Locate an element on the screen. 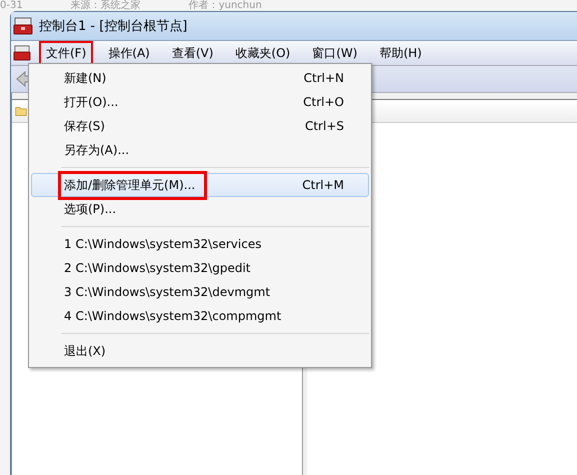  menu-item: 操作(A) is located at coordinates (129, 53).